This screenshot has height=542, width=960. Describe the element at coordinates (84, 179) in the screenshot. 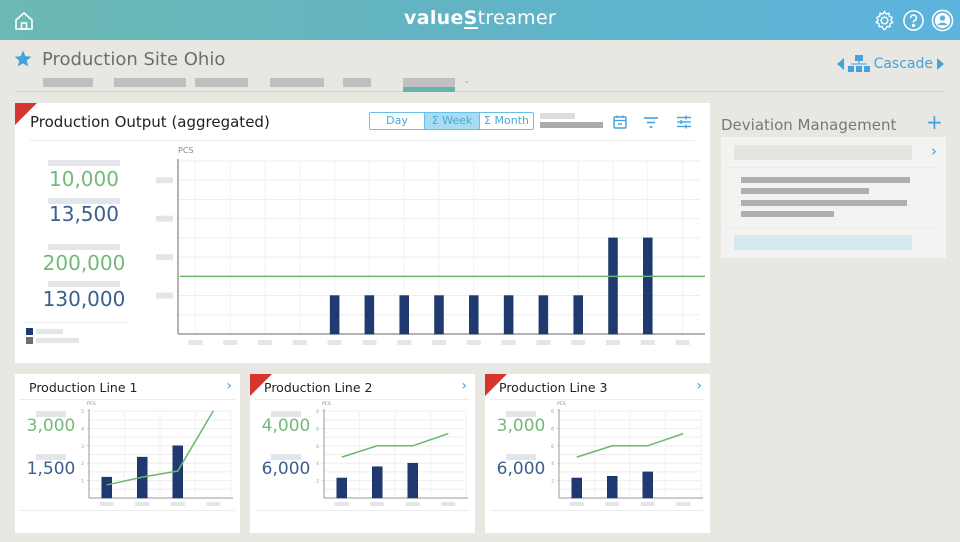

I see `kpi-target-week: 10,000` at that location.